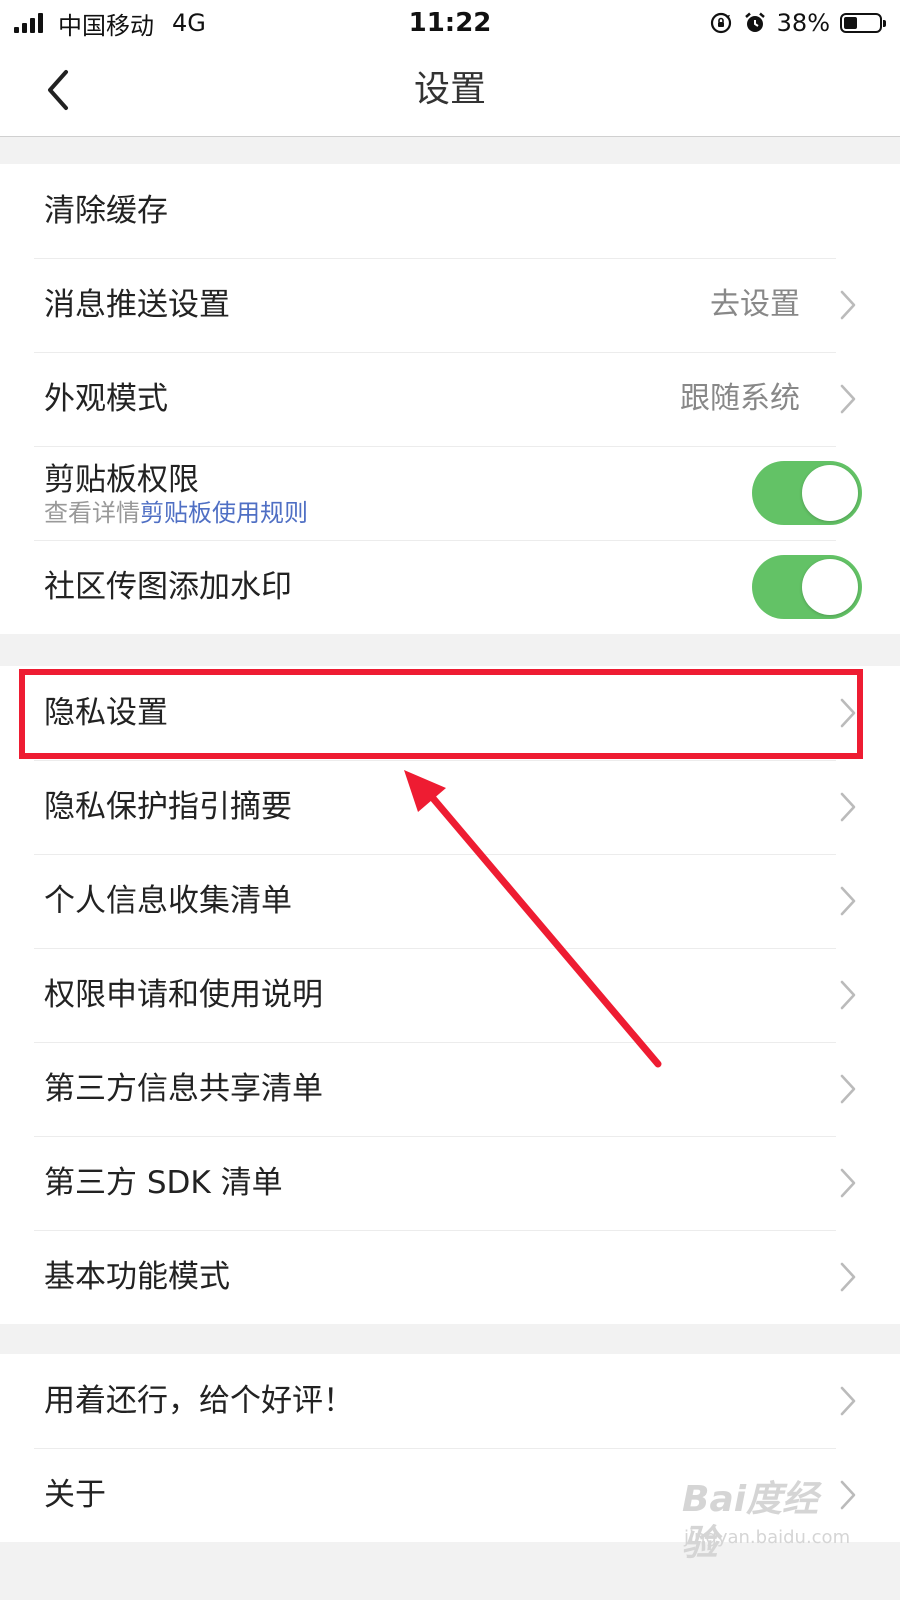  I want to click on page-title: 设置, so click(449, 89).